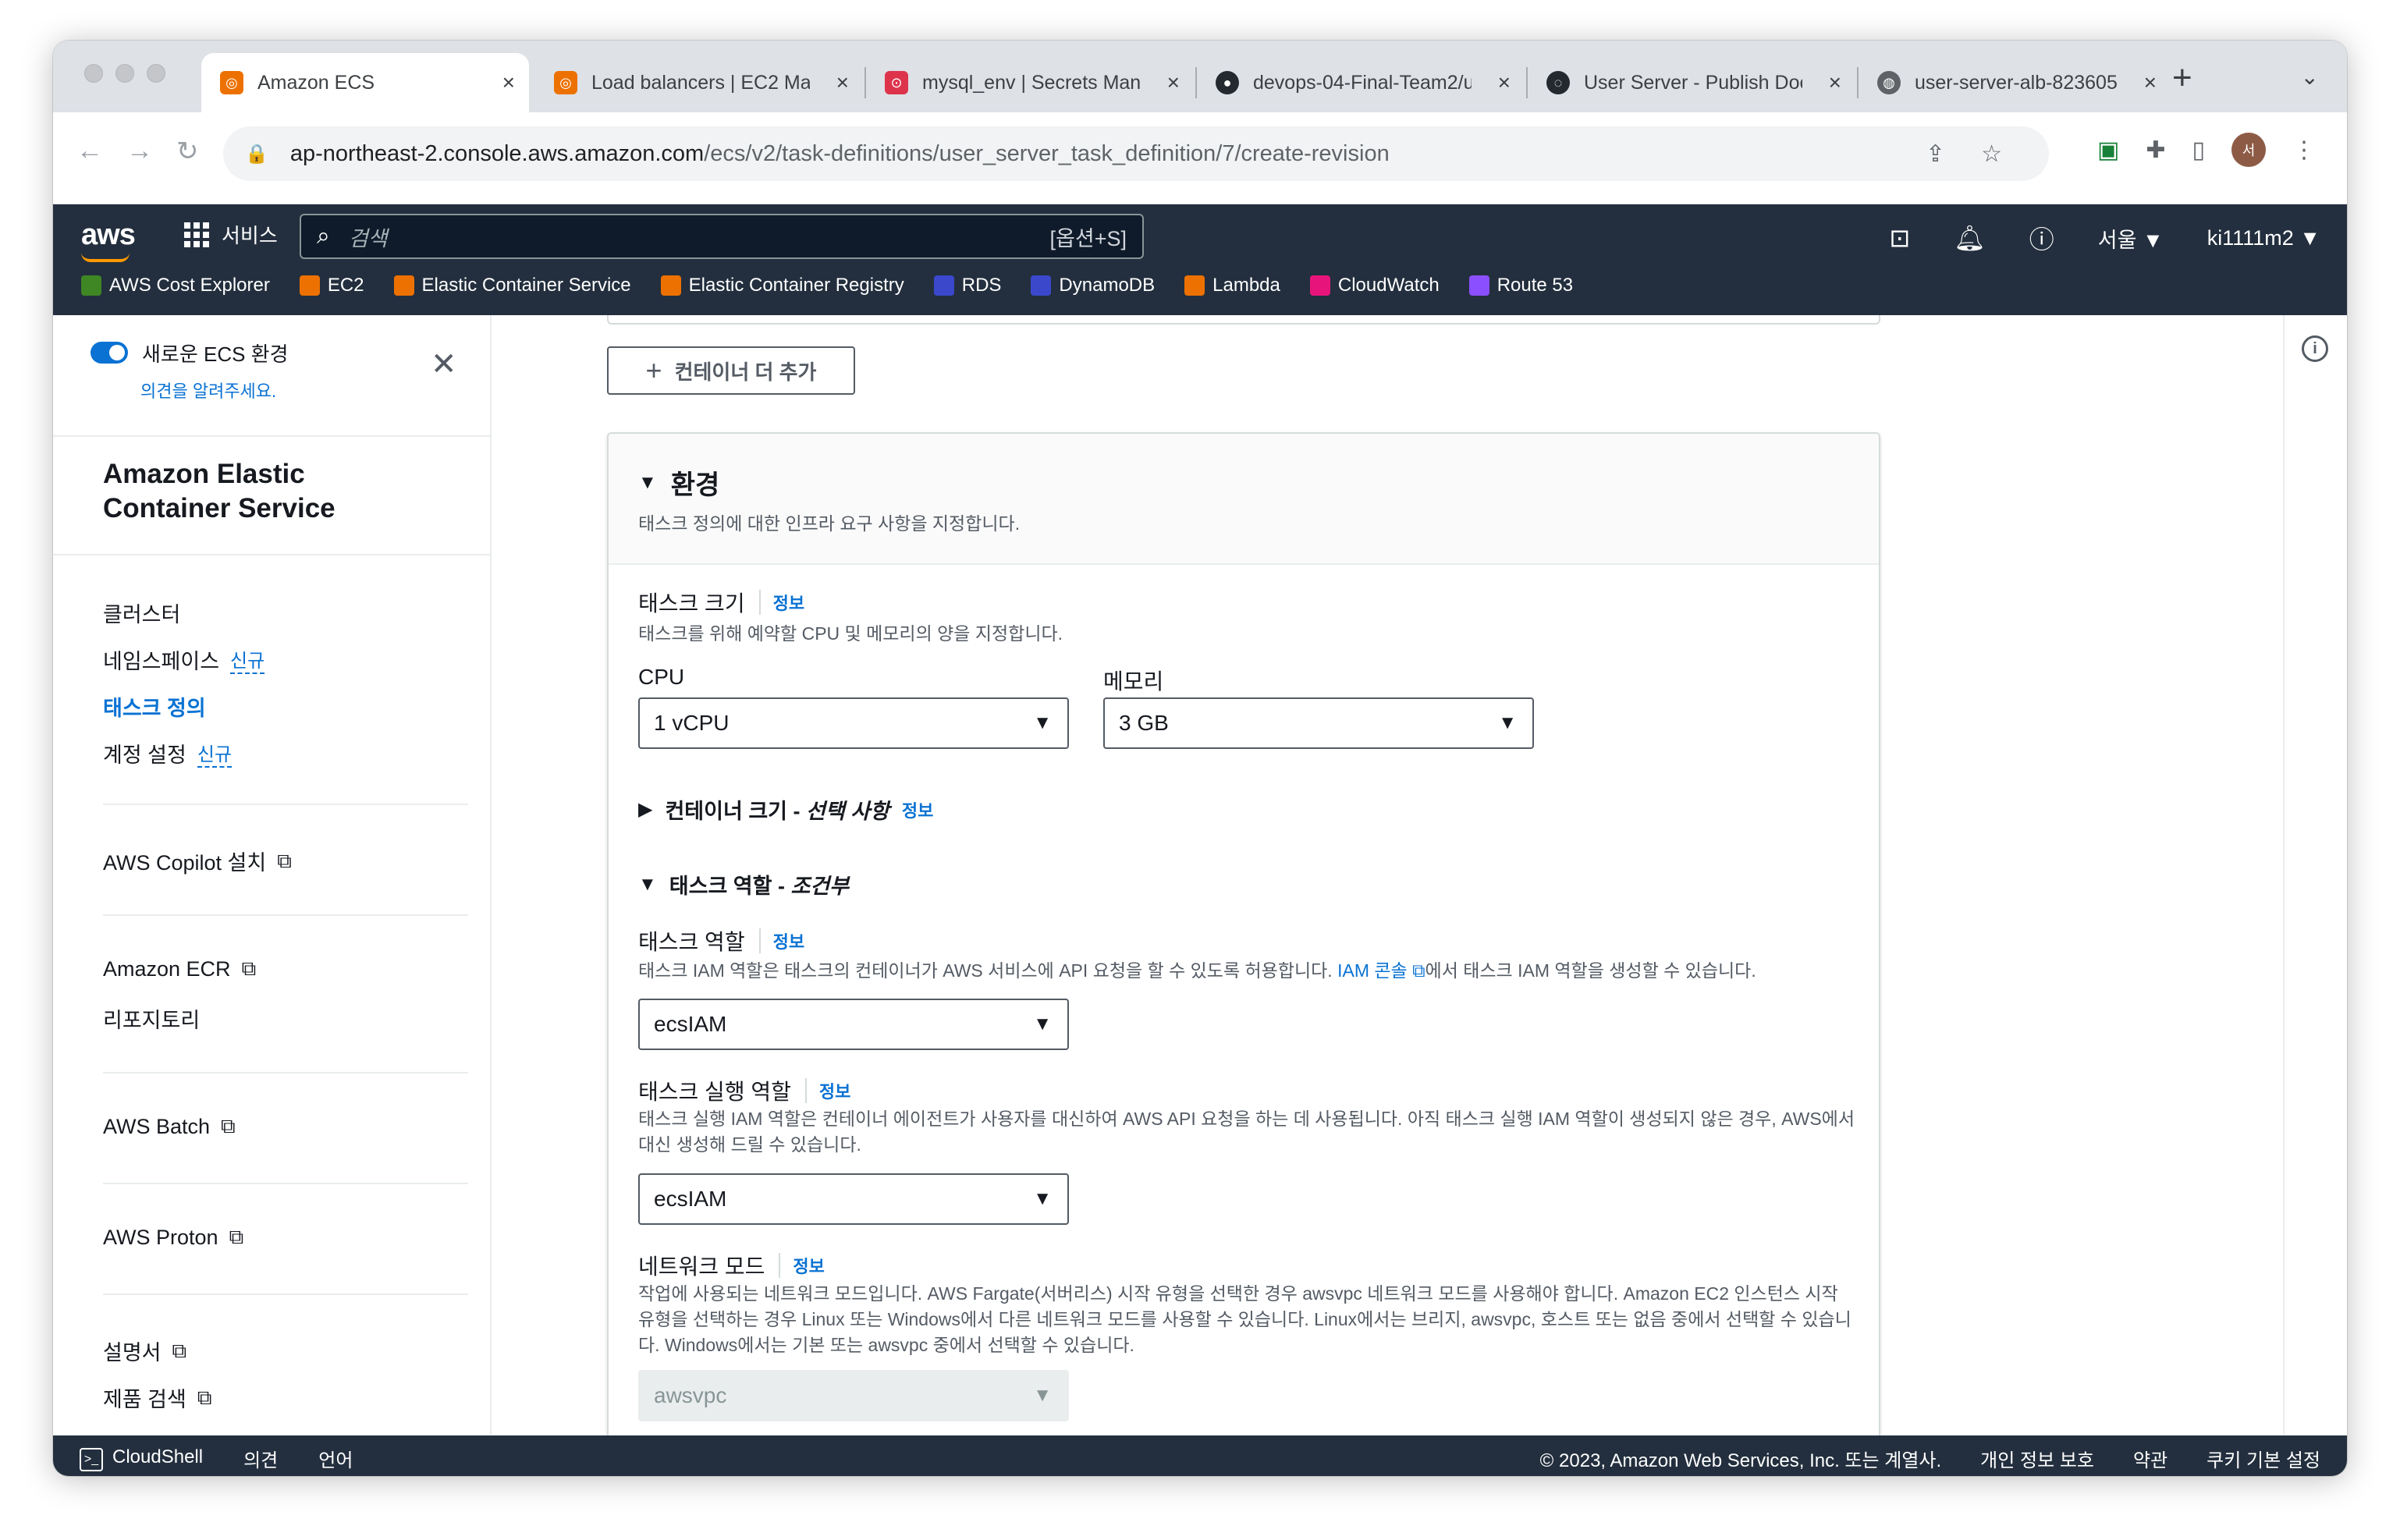 The image size is (2400, 1540). Describe the element at coordinates (967, 285) in the screenshot. I see `favorite-rds: RDS` at that location.